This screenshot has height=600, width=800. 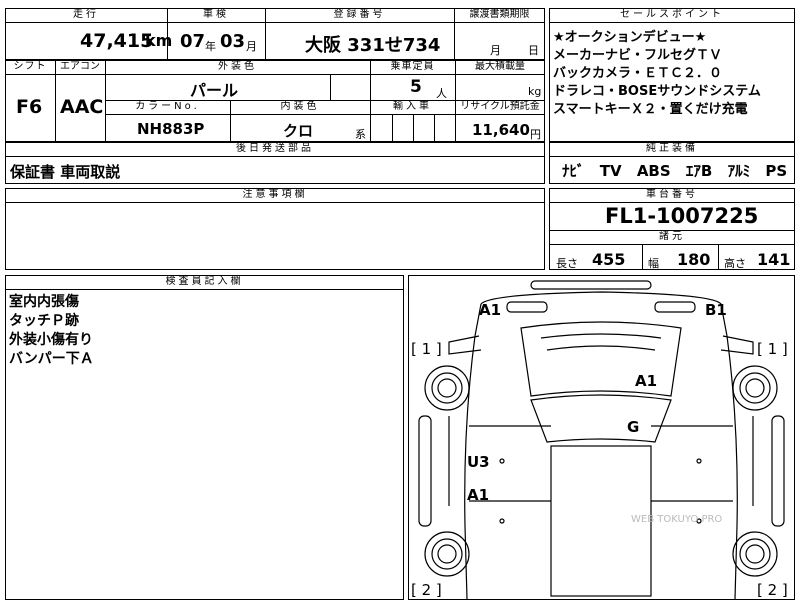 I want to click on color-no-label: カラーNo., so click(x=167, y=107).